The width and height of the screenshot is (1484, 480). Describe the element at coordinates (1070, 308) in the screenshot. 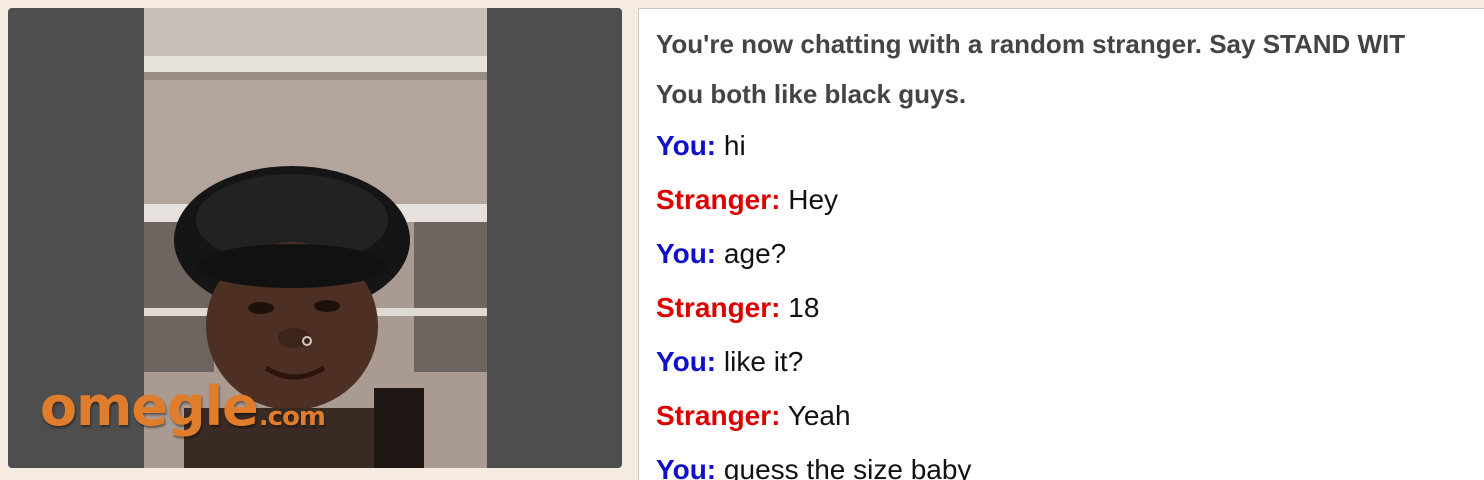

I see `chat-message: Stranger: 18` at that location.